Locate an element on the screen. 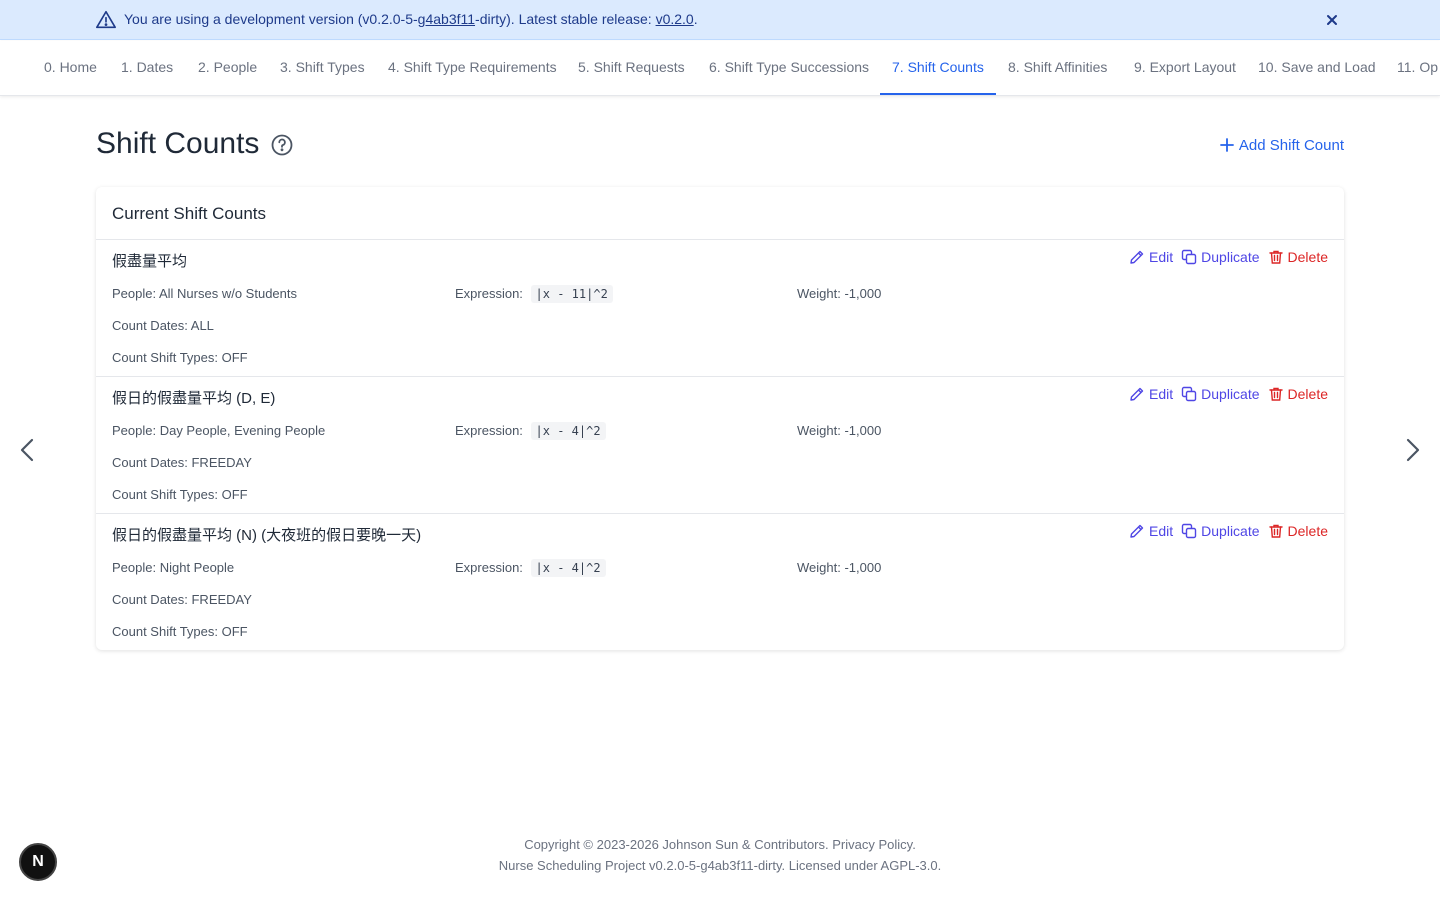 The width and height of the screenshot is (1440, 900). shift-count-title: 假日的假盡量平均 (N) (大夜班的假日要晚一天) is located at coordinates (267, 535).